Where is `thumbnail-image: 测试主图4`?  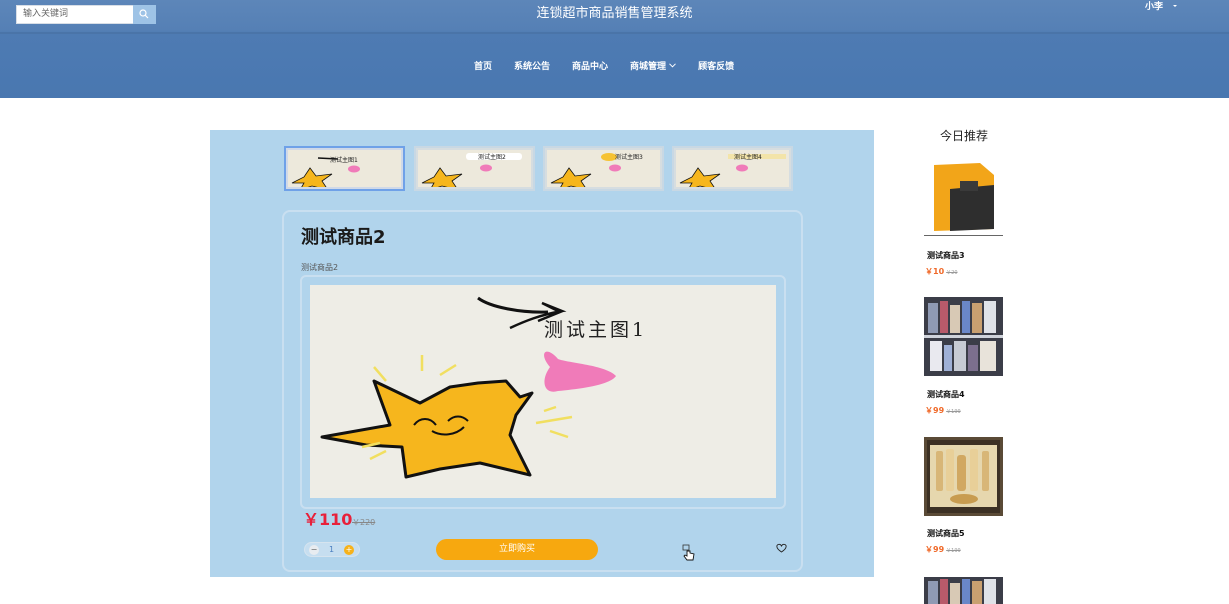 thumbnail-image: 测试主图4 is located at coordinates (732, 168).